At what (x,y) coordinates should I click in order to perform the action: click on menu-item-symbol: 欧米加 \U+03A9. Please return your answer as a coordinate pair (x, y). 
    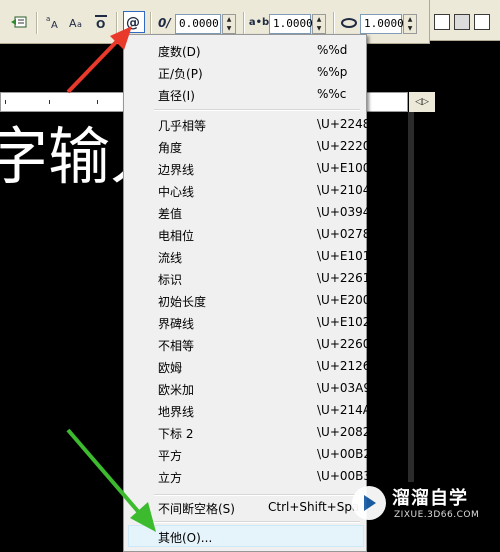
    Looking at the image, I should click on (249, 388).